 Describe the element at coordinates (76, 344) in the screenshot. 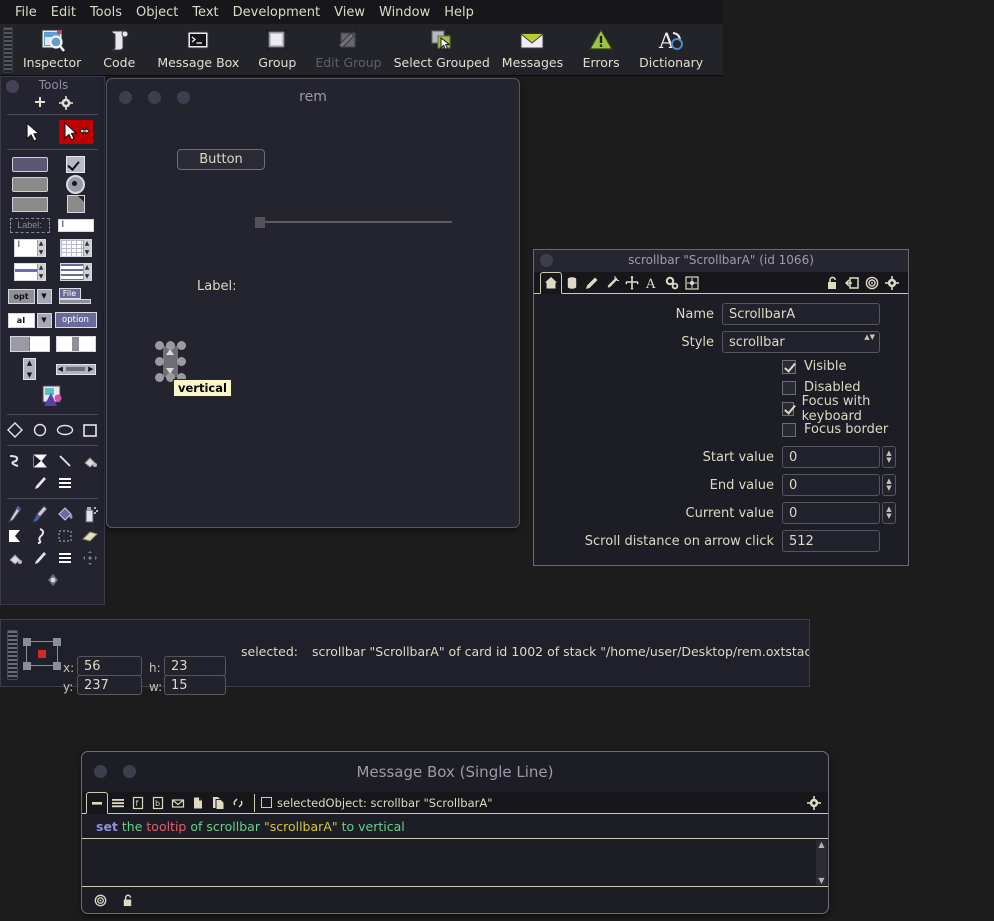

I see `tool-splitter` at that location.